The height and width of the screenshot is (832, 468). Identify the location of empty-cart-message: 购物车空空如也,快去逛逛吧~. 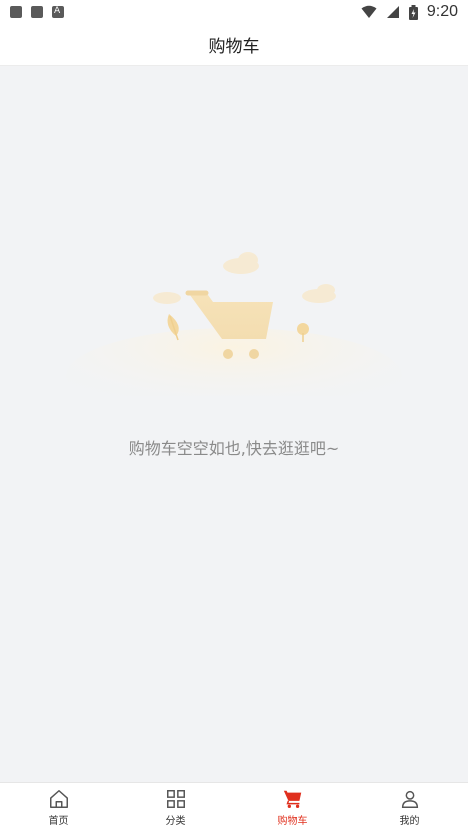
(234, 448).